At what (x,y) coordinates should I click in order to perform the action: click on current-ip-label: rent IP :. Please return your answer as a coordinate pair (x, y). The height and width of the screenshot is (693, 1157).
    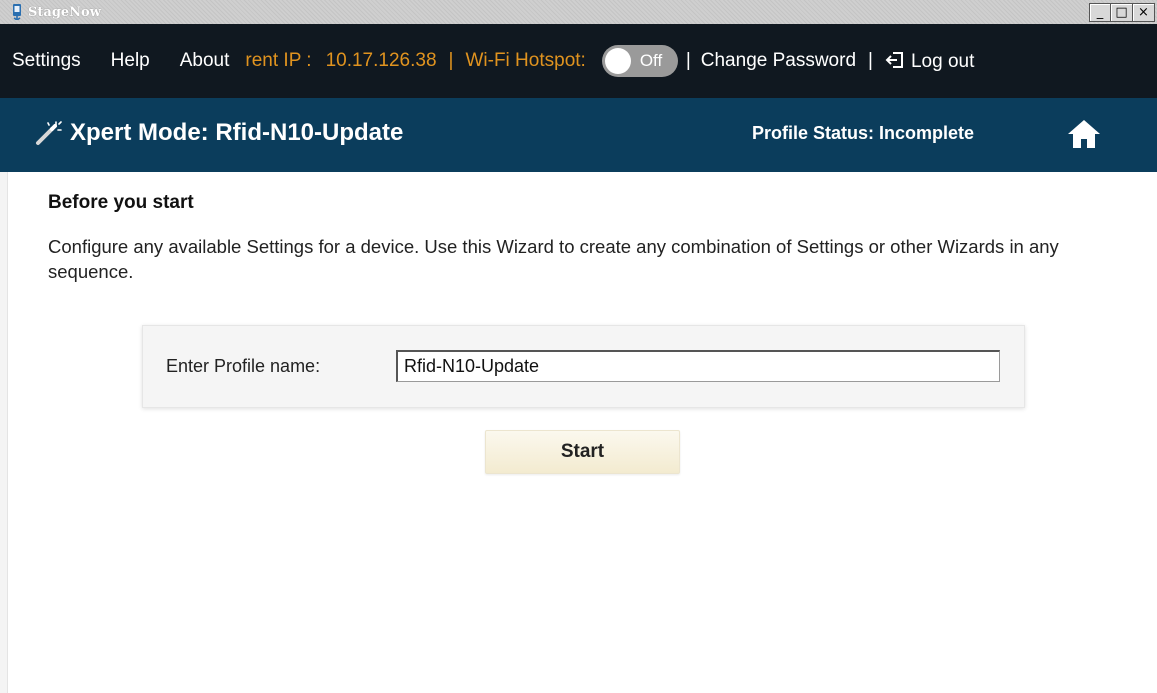
    Looking at the image, I should click on (278, 60).